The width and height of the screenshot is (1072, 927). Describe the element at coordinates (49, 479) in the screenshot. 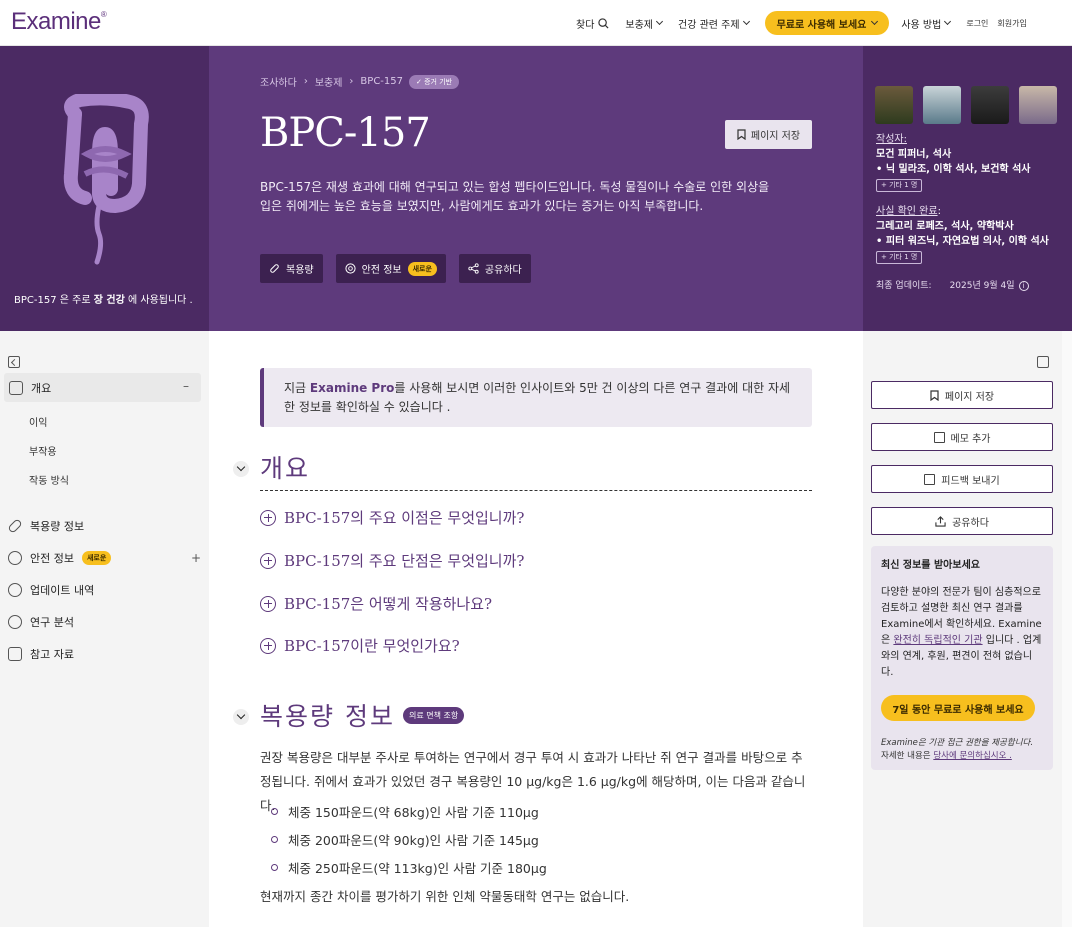

I see `toc-mechanism: 작동 방식` at that location.